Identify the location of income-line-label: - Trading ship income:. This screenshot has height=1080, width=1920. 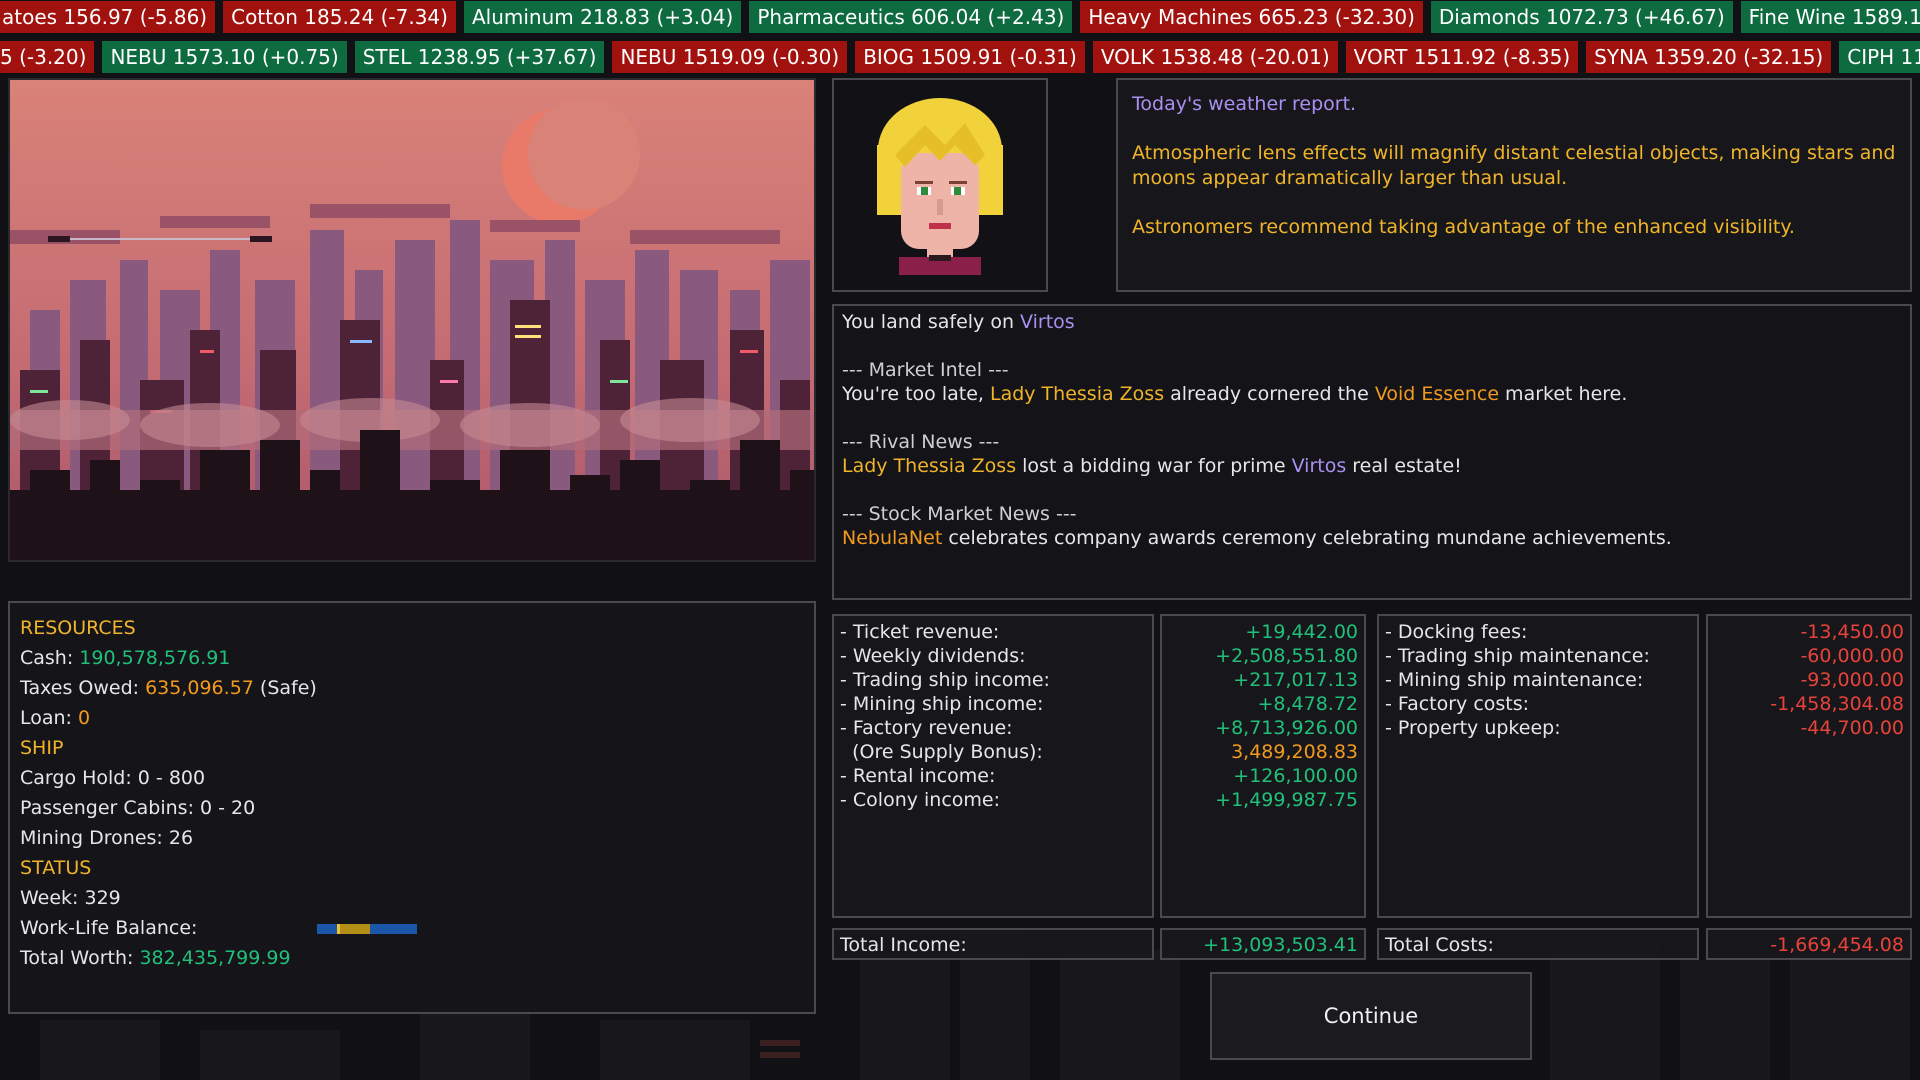
(945, 680).